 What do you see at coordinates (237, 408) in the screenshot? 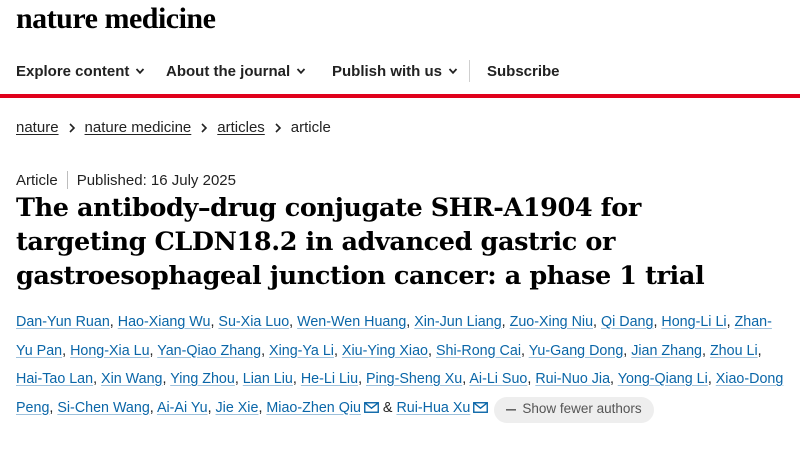
I see `author-link: Jie Xie` at bounding box center [237, 408].